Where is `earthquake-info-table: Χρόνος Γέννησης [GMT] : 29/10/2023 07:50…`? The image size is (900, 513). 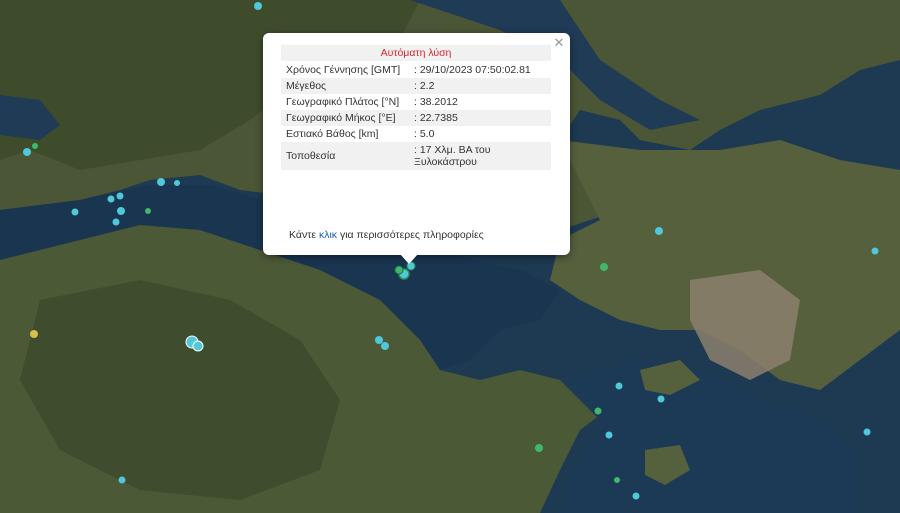
earthquake-info-table: Χρόνος Γέννησης [GMT] : 29/10/2023 07:50… is located at coordinates (416, 116).